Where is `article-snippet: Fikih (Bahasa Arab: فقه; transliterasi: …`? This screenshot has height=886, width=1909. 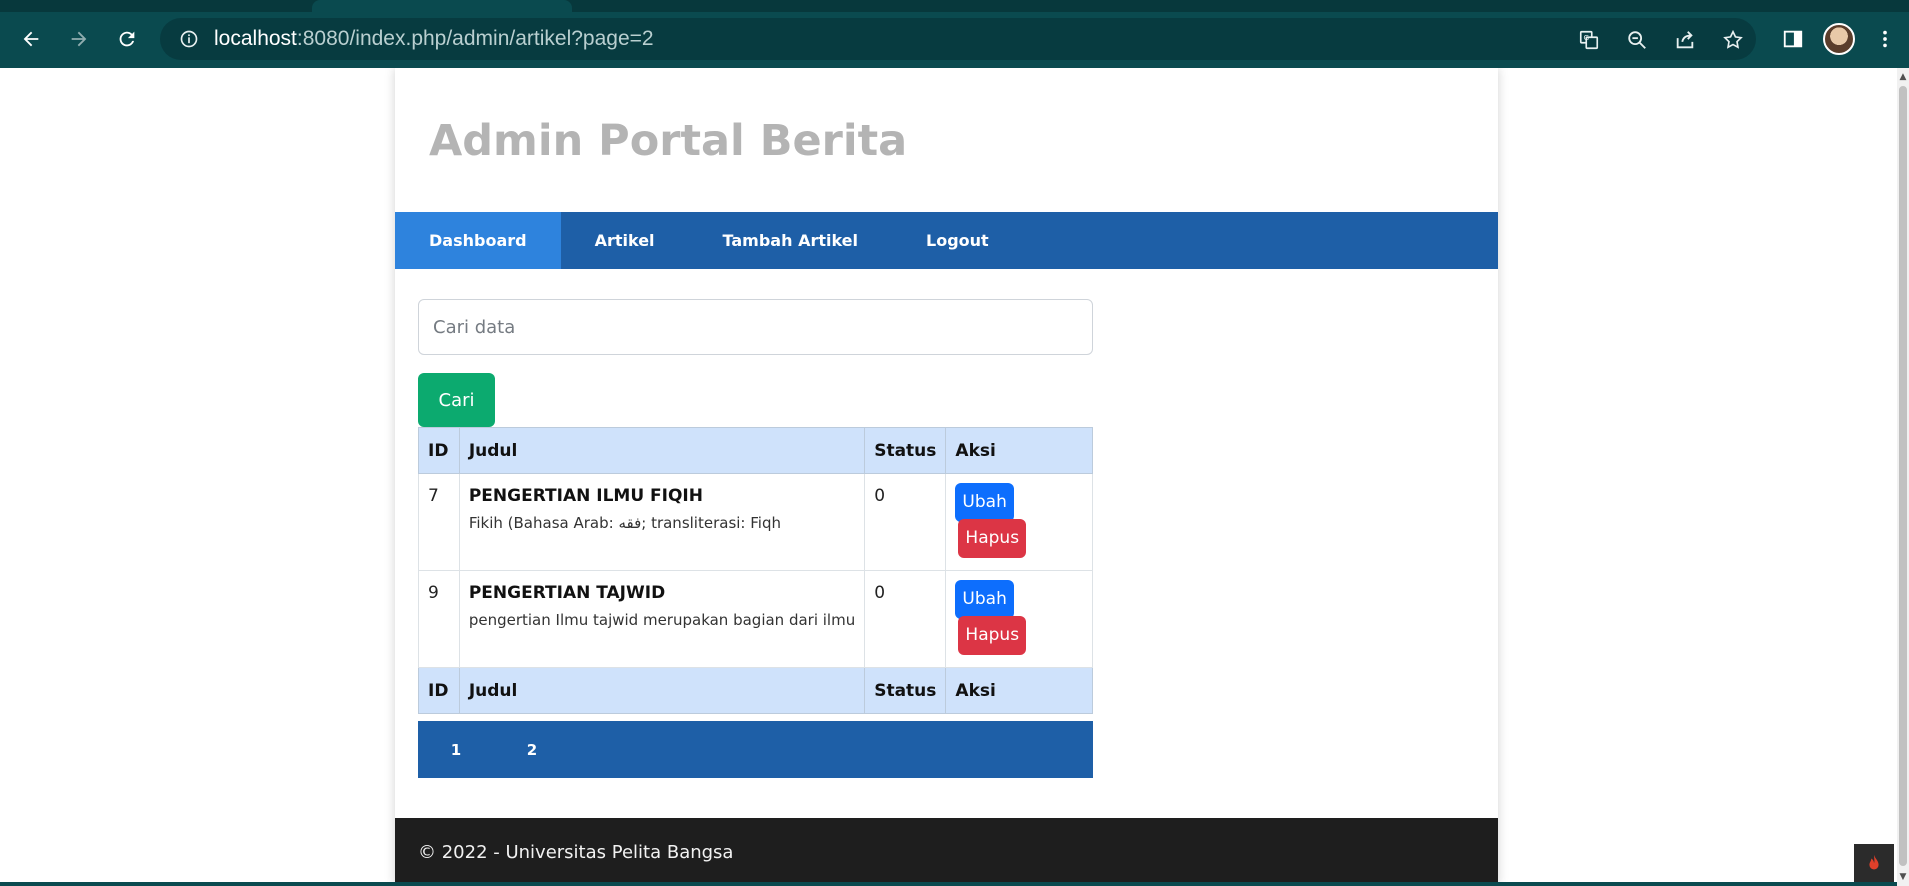 article-snippet: Fikih (Bahasa Arab: فقه; transliterasi: … is located at coordinates (624, 523).